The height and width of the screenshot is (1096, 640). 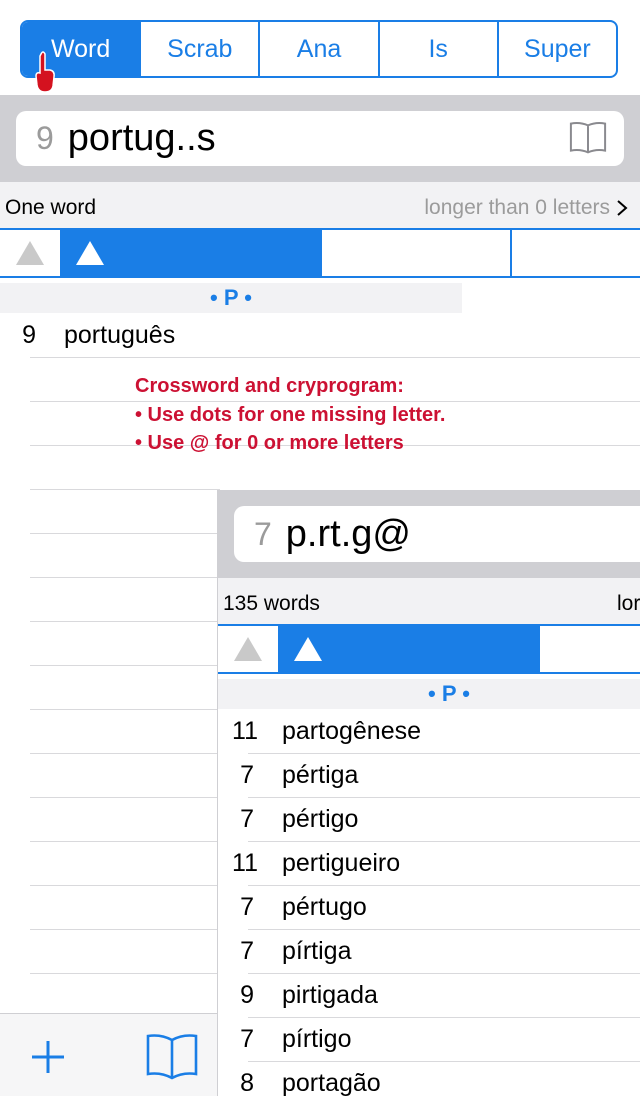 I want to click on tab-scrab: Scrab, so click(x=201, y=49).